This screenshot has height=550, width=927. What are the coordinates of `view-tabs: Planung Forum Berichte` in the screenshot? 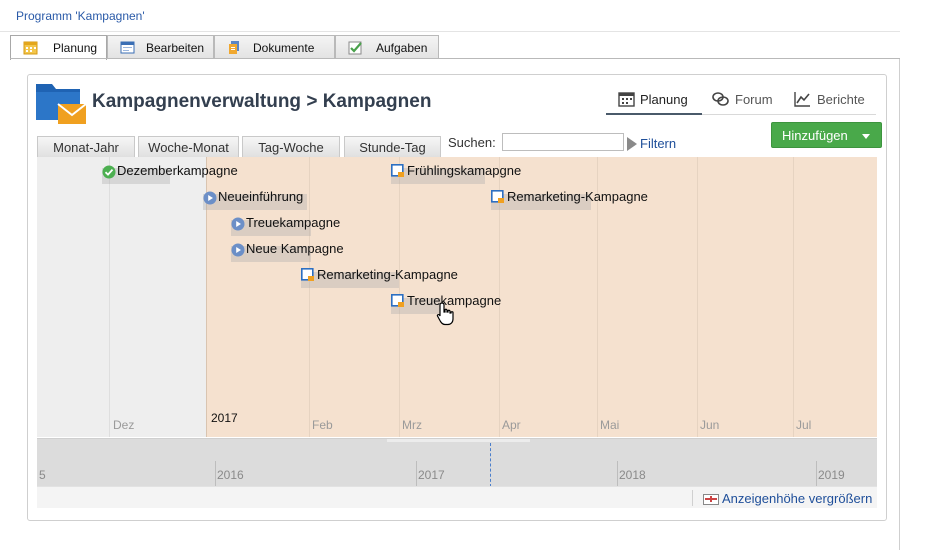 It's located at (741, 101).